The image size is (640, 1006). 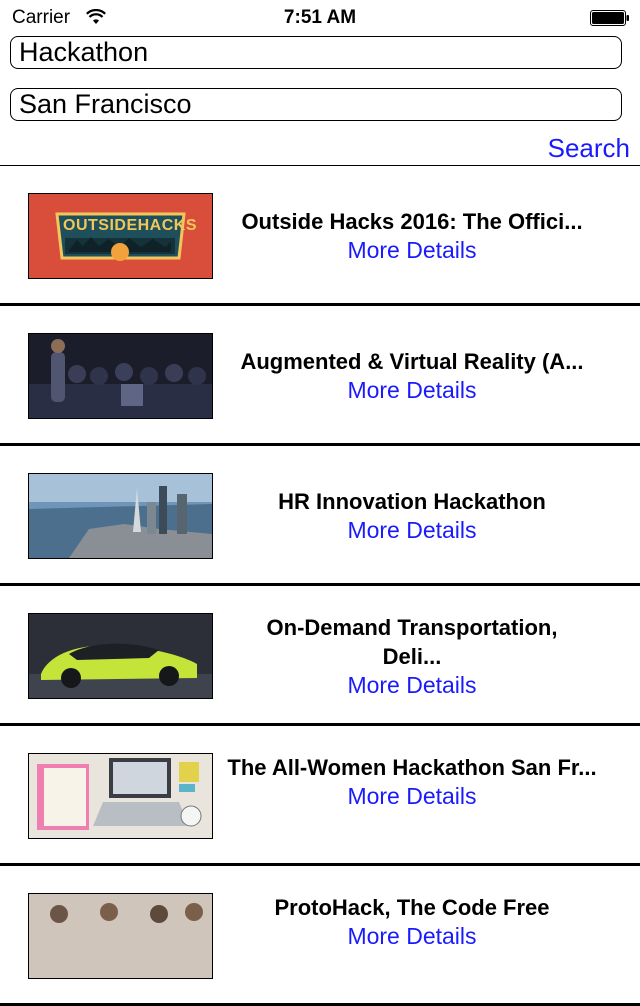 I want to click on event-info: ProtoHack, The Code Free More Details, so click(x=412, y=922).